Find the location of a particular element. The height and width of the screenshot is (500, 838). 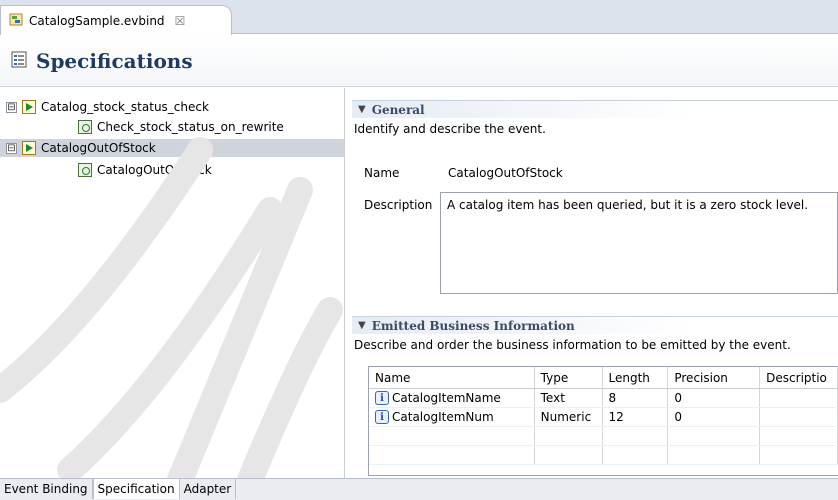

general-section-header: ▼ General is located at coordinates (595, 109).